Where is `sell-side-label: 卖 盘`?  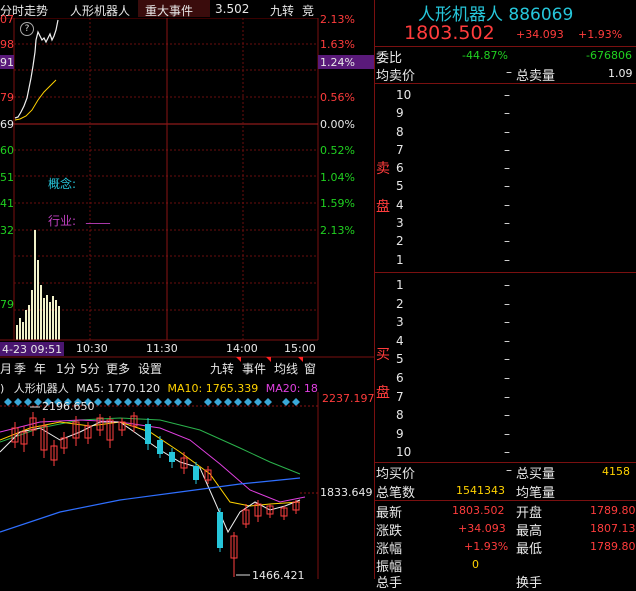
sell-side-label: 卖 盘 is located at coordinates (383, 188).